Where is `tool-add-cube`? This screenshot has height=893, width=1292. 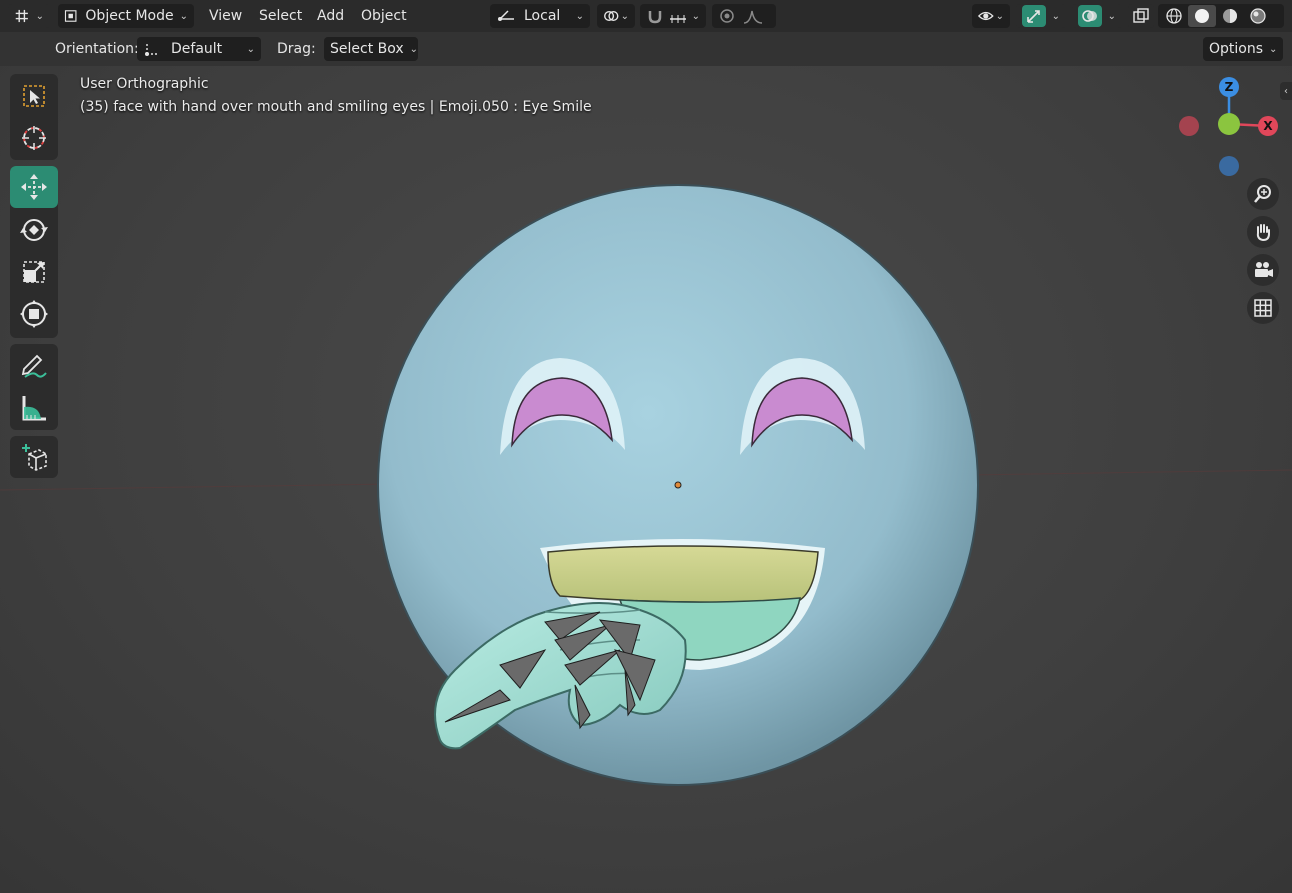 tool-add-cube is located at coordinates (34, 457).